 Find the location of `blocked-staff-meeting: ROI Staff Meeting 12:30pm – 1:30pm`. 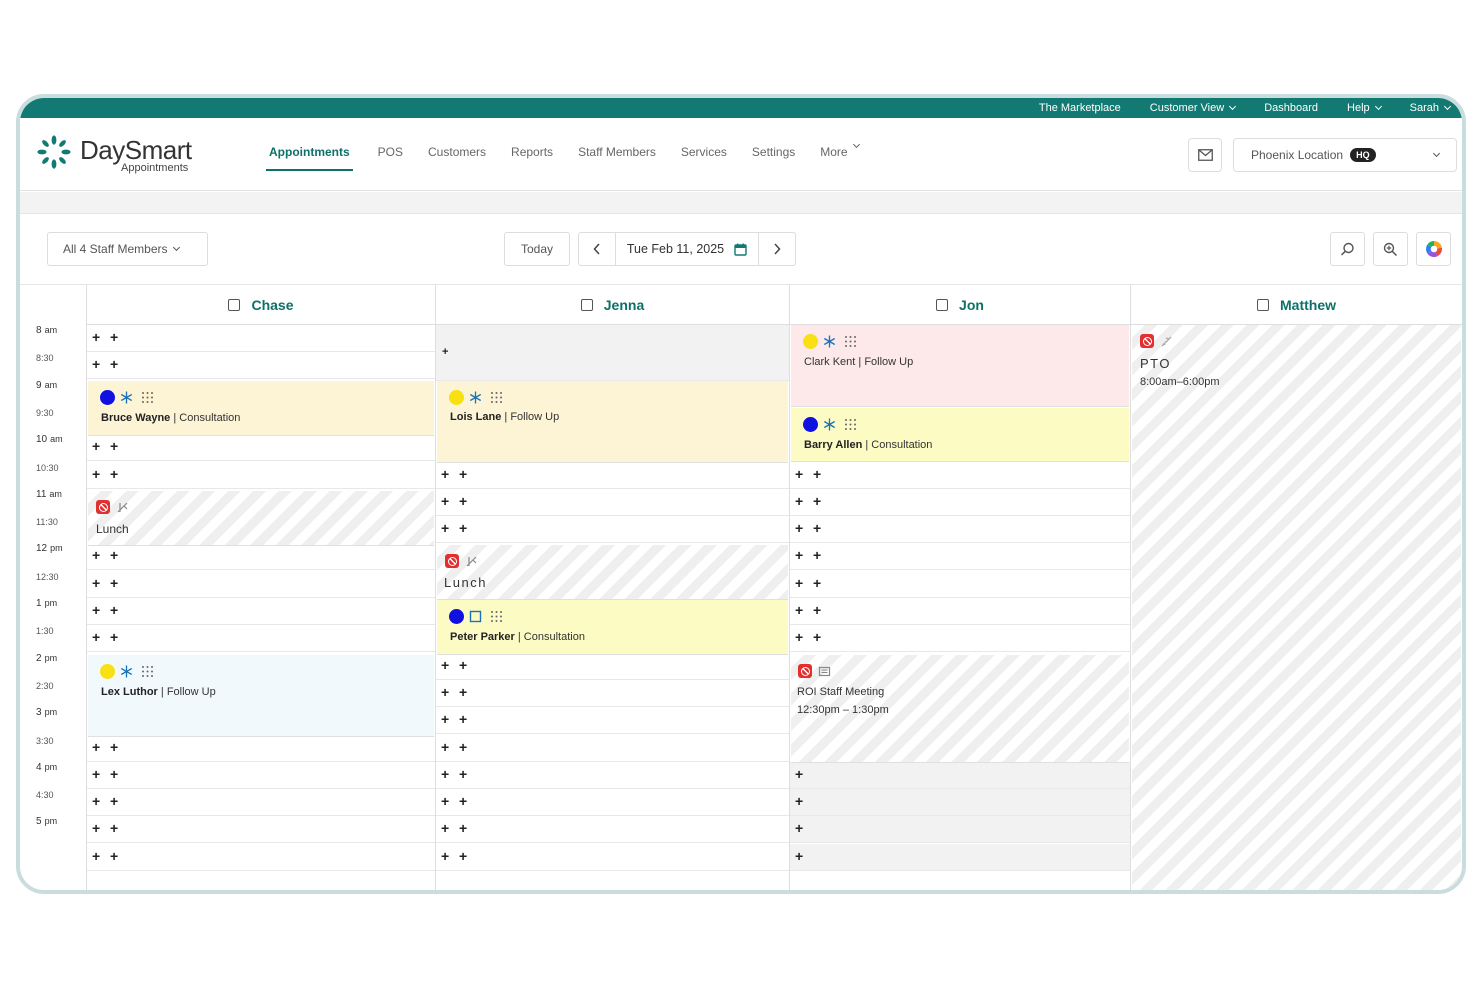

blocked-staff-meeting: ROI Staff Meeting 12:30pm – 1:30pm is located at coordinates (960, 709).